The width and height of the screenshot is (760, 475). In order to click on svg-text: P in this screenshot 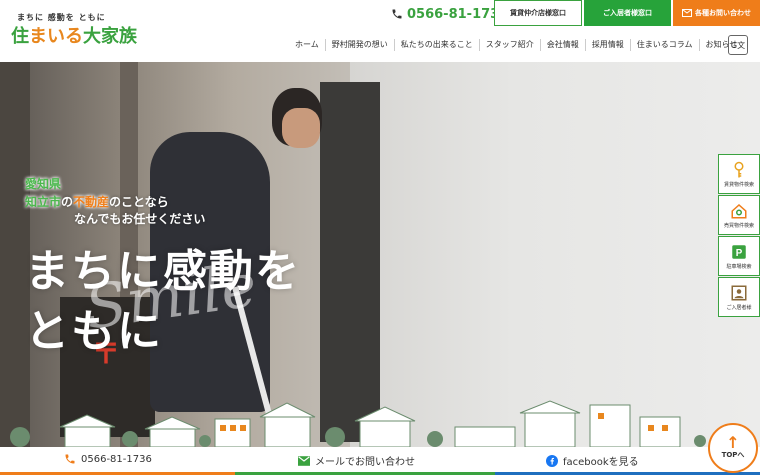, I will do `click(739, 252)`.